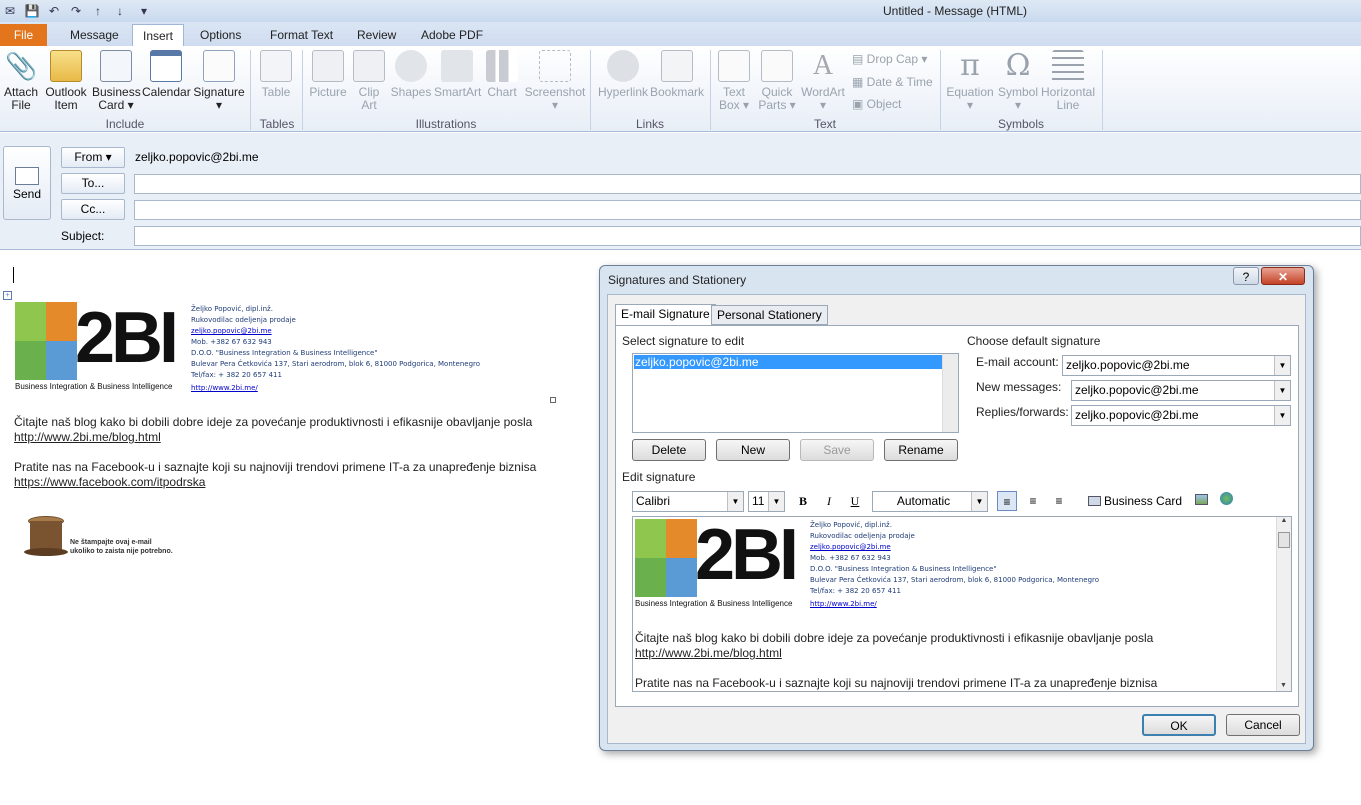 This screenshot has width=1361, height=805. I want to click on date-time-button: ▦ Date & Time, so click(892, 82).